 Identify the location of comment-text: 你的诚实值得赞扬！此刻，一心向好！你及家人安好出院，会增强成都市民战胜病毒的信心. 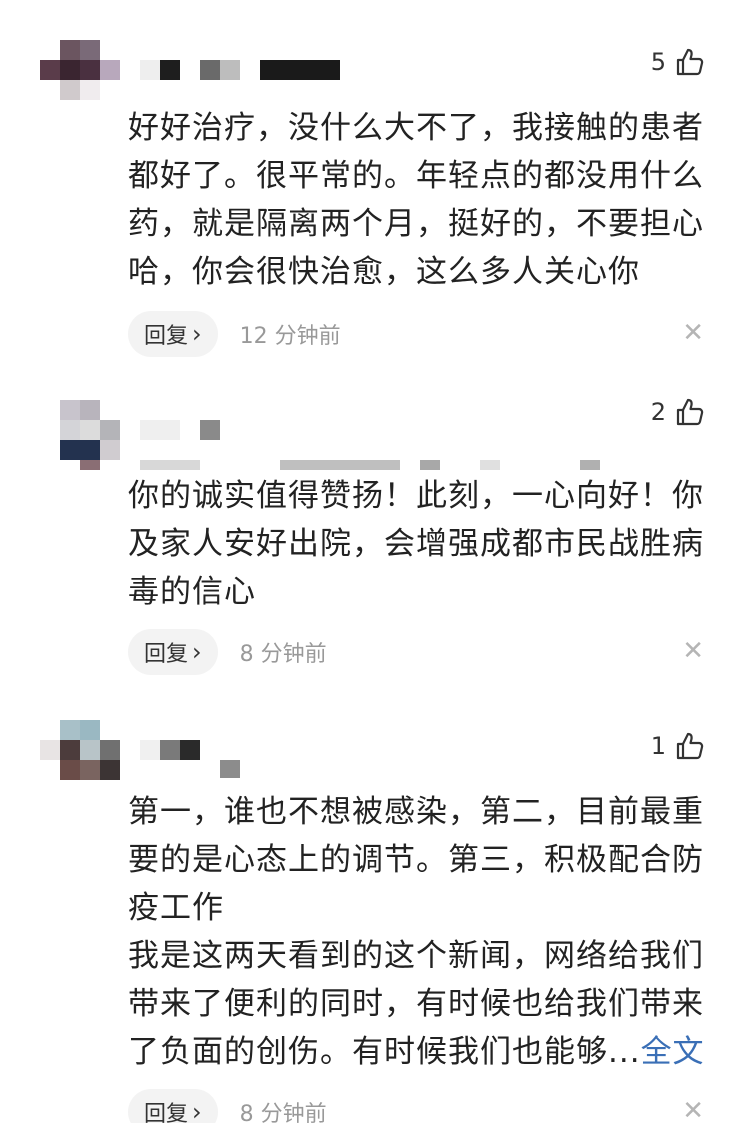
(424, 544).